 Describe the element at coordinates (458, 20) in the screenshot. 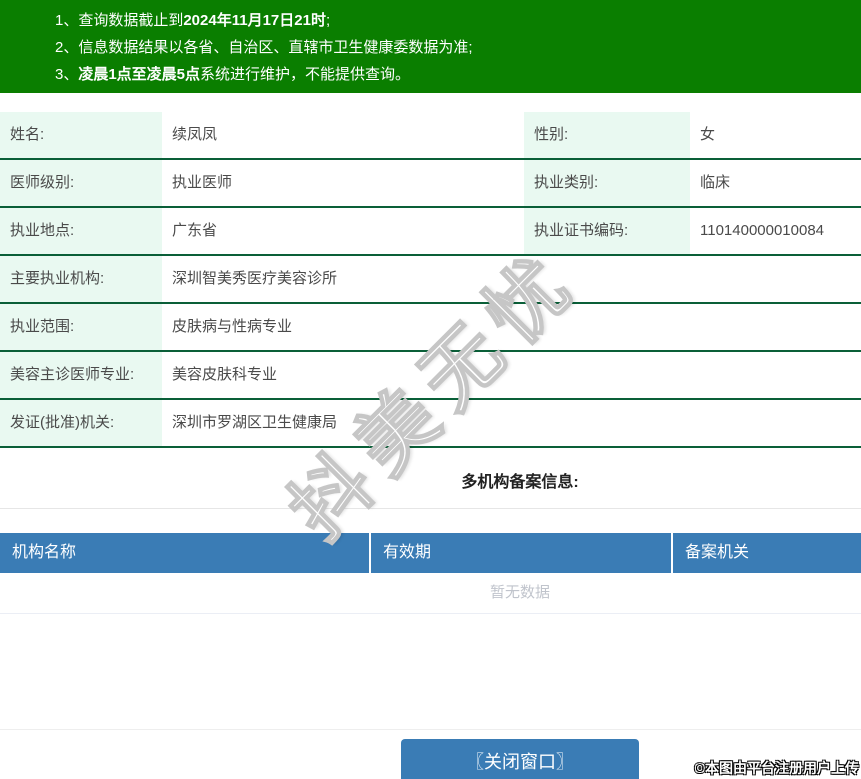

I see `notice-line-1: 1、查询数据截止到2024年11月17日21时;` at that location.